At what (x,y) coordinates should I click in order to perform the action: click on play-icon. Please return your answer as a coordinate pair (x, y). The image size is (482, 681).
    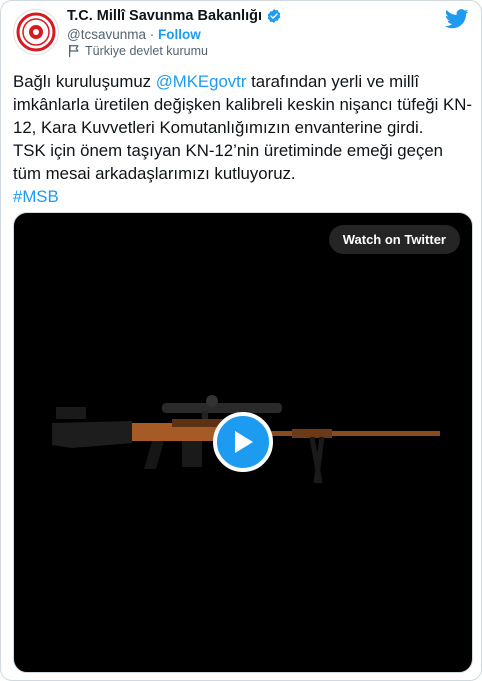
    Looking at the image, I should click on (244, 442).